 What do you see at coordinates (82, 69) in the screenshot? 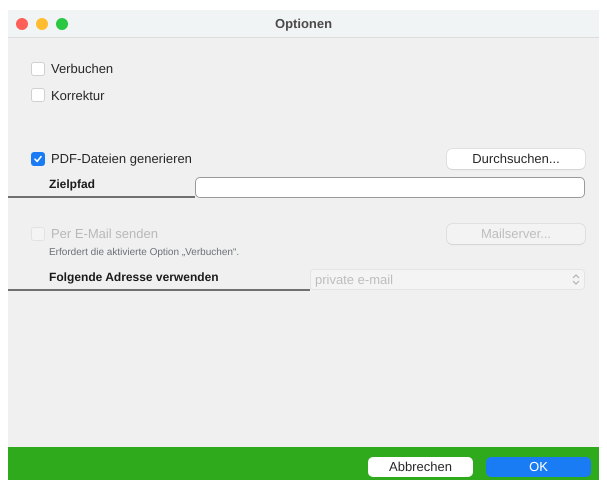
I see `checkbox-label: Verbuchen` at bounding box center [82, 69].